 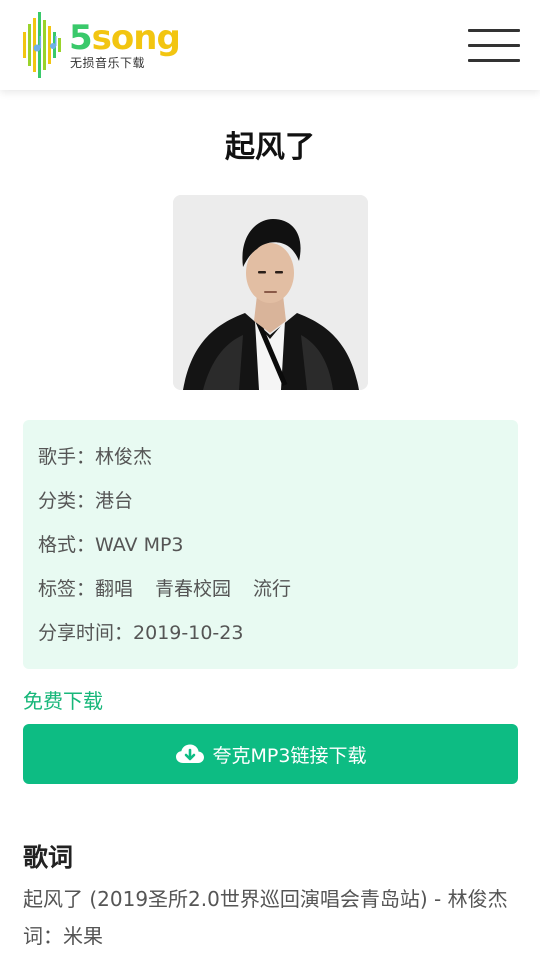 I want to click on logo-number: 5, so click(x=81, y=38).